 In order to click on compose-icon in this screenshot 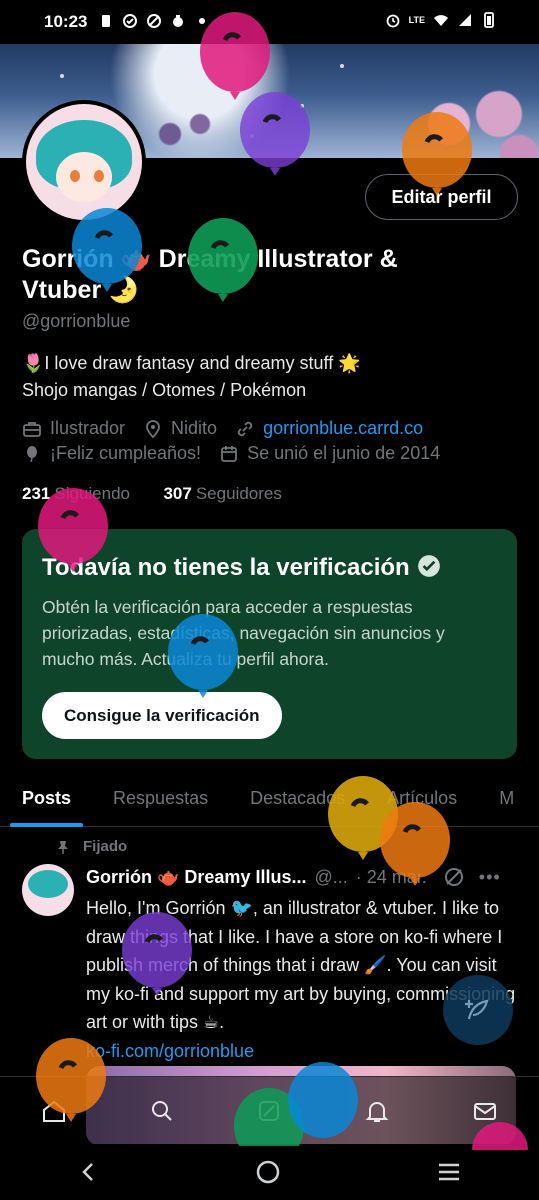, I will do `click(477, 1009)`.